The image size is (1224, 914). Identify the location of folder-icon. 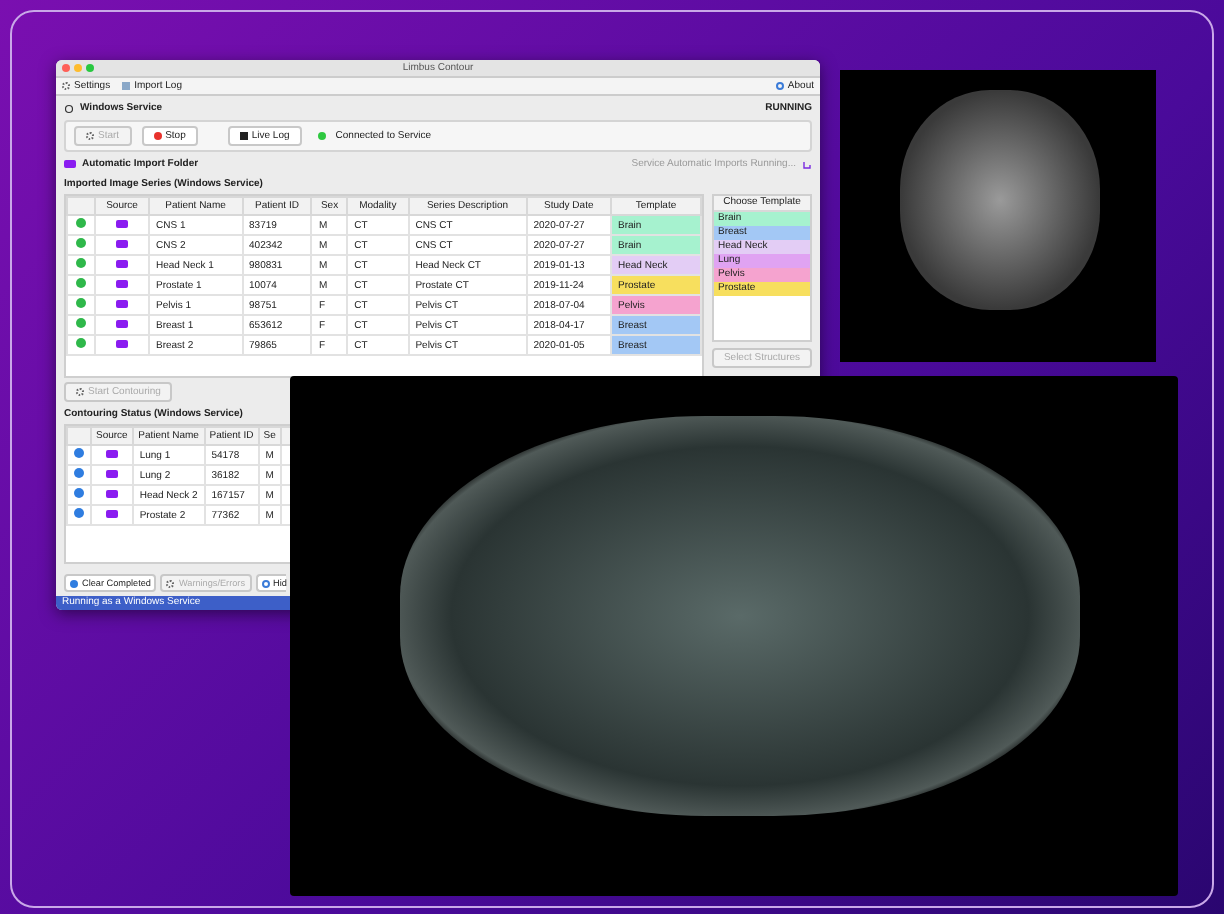
(70, 164).